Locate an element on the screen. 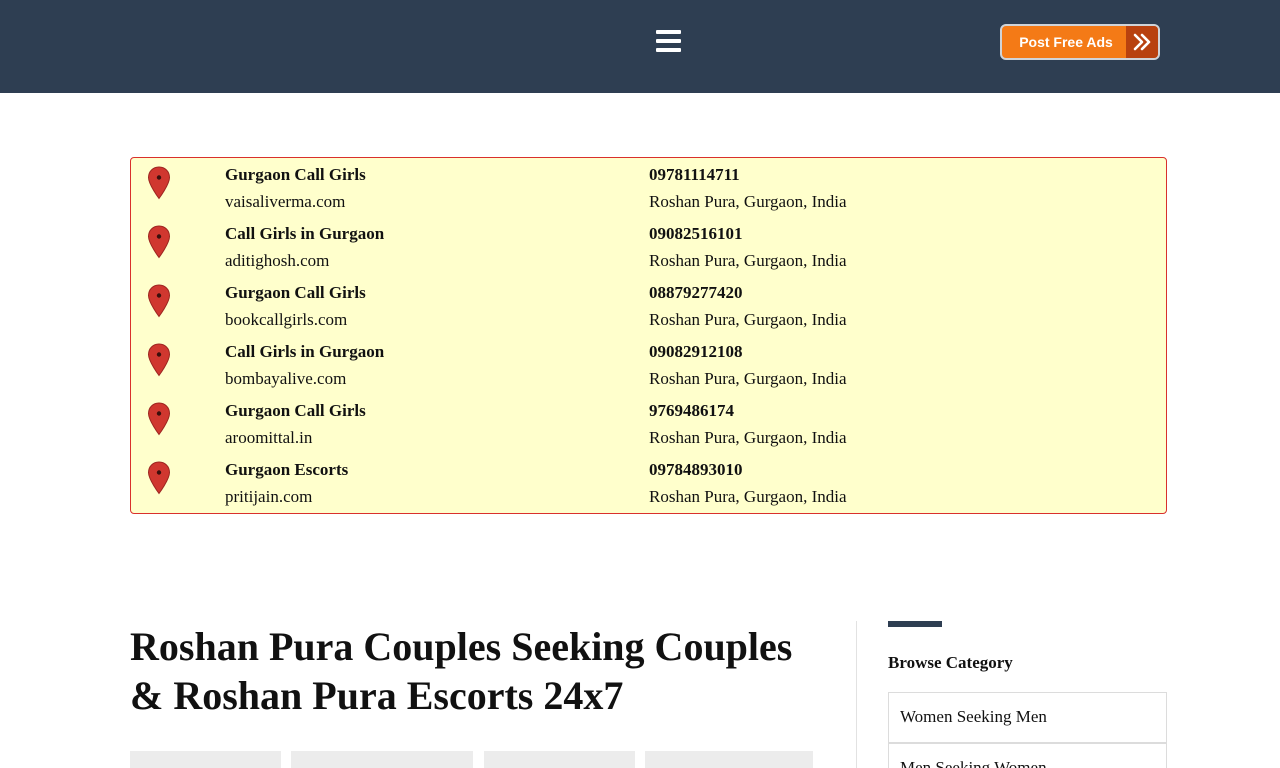 The height and width of the screenshot is (768, 1280). listing-site: aditighosh.com is located at coordinates (277, 260).